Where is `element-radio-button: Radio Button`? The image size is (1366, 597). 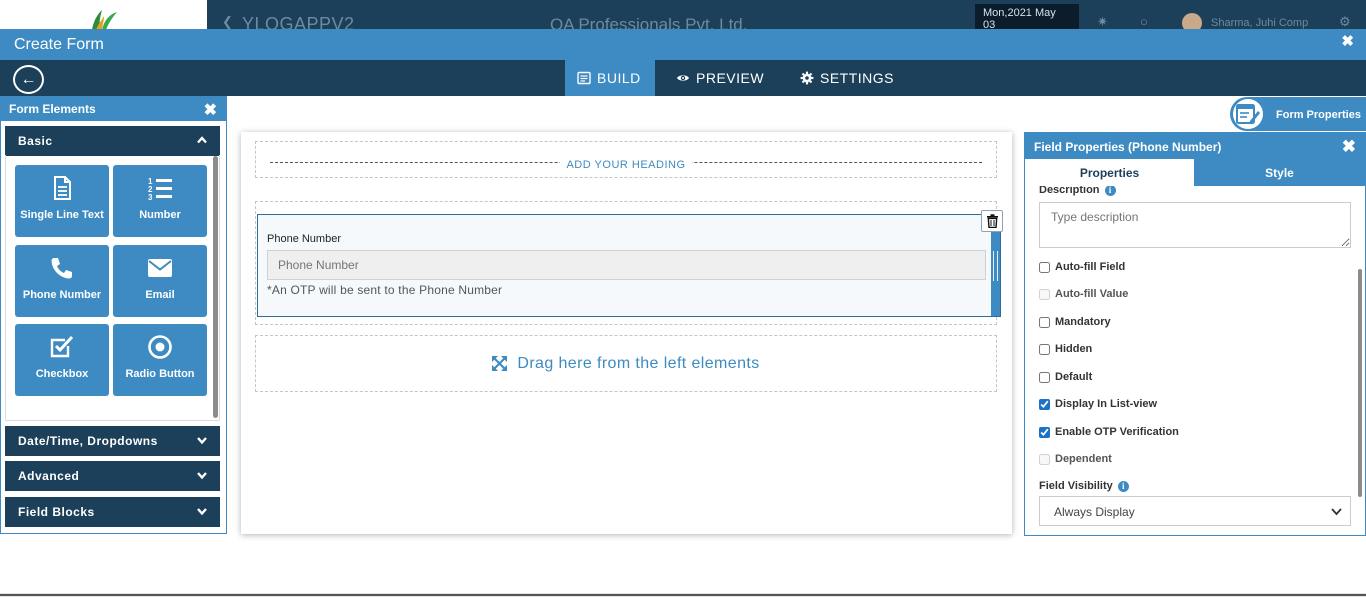 element-radio-button: Radio Button is located at coordinates (160, 360).